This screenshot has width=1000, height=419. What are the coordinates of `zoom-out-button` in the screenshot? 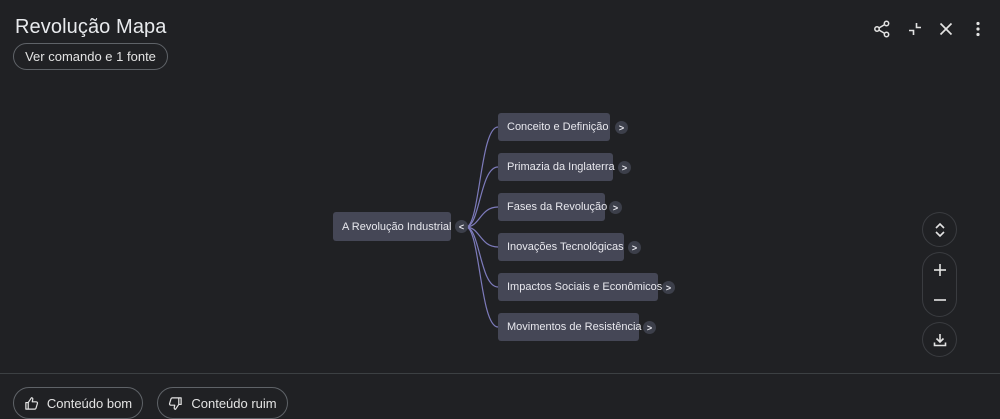 It's located at (939, 299).